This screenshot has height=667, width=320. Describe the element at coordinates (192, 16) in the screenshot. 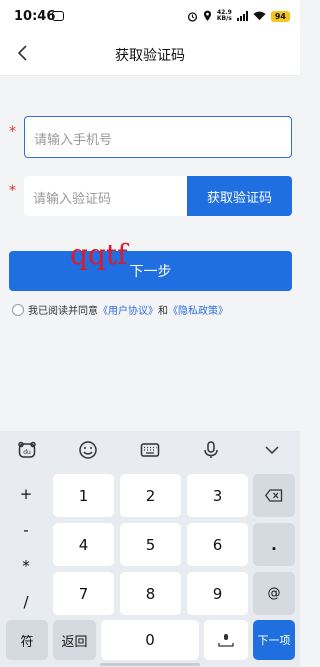

I see `alarm-icon` at that location.